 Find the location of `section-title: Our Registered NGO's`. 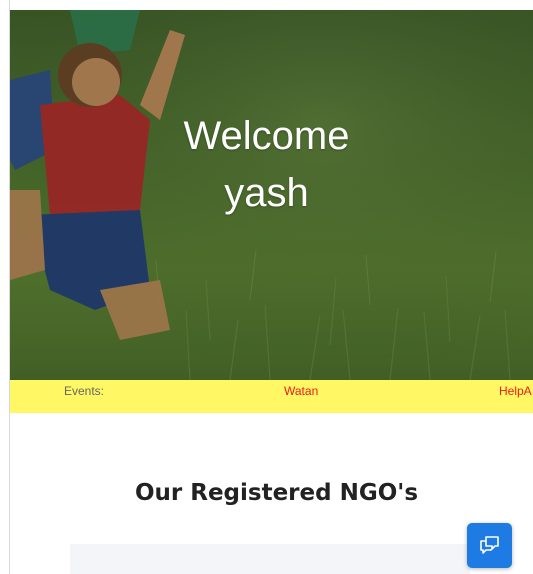

section-title: Our Registered NGO's is located at coordinates (276, 493).